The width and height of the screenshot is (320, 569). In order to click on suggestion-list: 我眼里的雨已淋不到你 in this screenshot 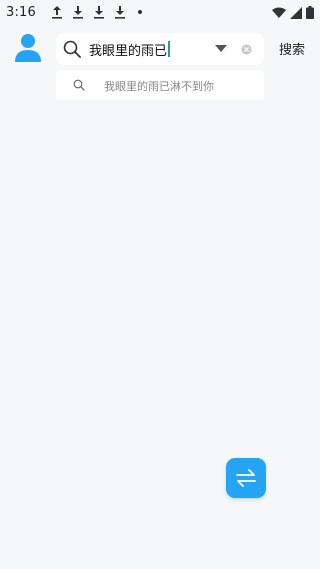, I will do `click(160, 85)`.